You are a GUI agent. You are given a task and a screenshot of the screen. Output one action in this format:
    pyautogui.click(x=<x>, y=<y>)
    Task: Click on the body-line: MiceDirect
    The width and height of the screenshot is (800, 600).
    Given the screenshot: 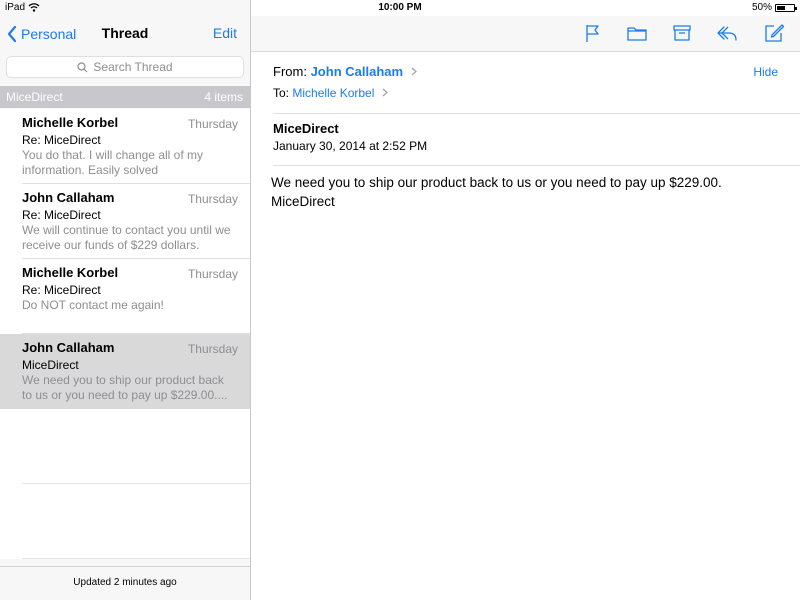 What is the action you would take?
    pyautogui.click(x=303, y=201)
    